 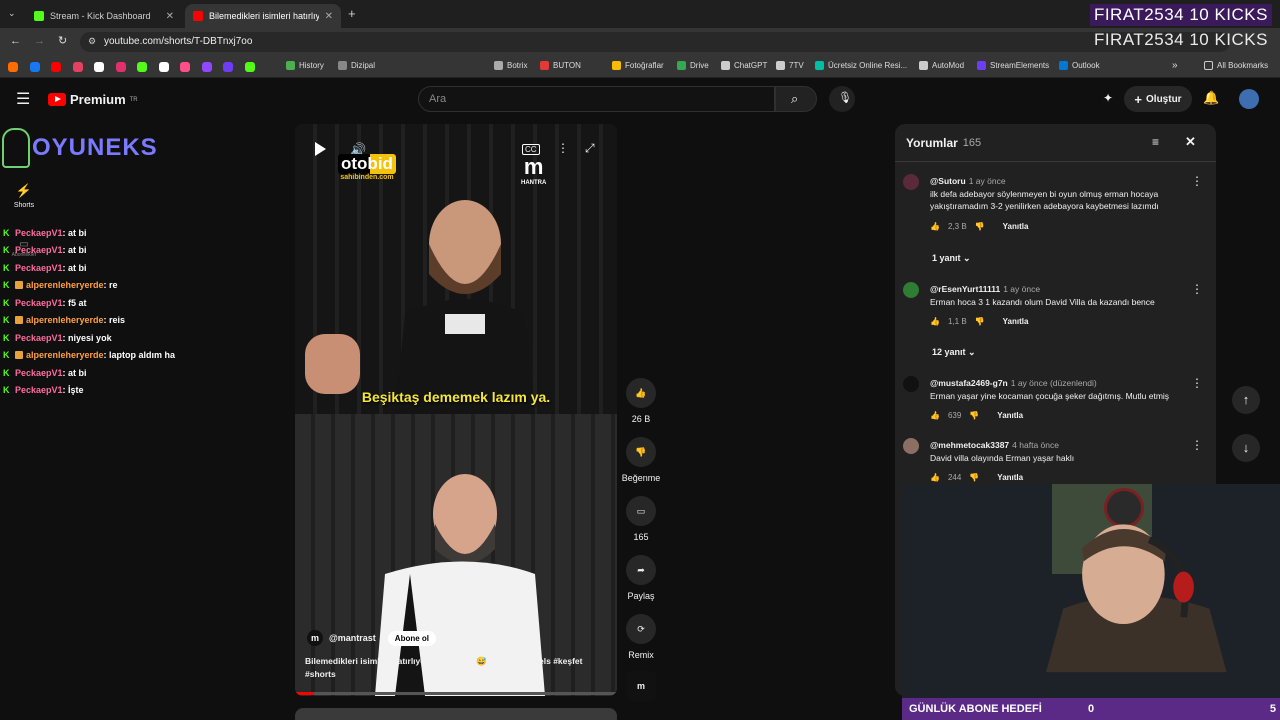 What do you see at coordinates (968, 181) in the screenshot?
I see `comment-author: @Sutoru 1 ay önce` at bounding box center [968, 181].